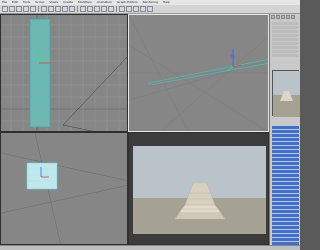 Image resolution: width=320 pixels, height=250 pixels. Describe the element at coordinates (129, 9) in the screenshot. I see `curve-editor-icon` at that location.